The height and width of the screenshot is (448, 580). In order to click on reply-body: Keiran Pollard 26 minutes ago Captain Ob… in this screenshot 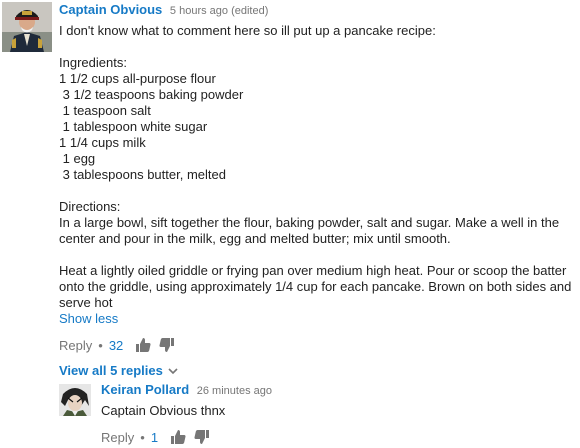, I will do `click(336, 414)`.